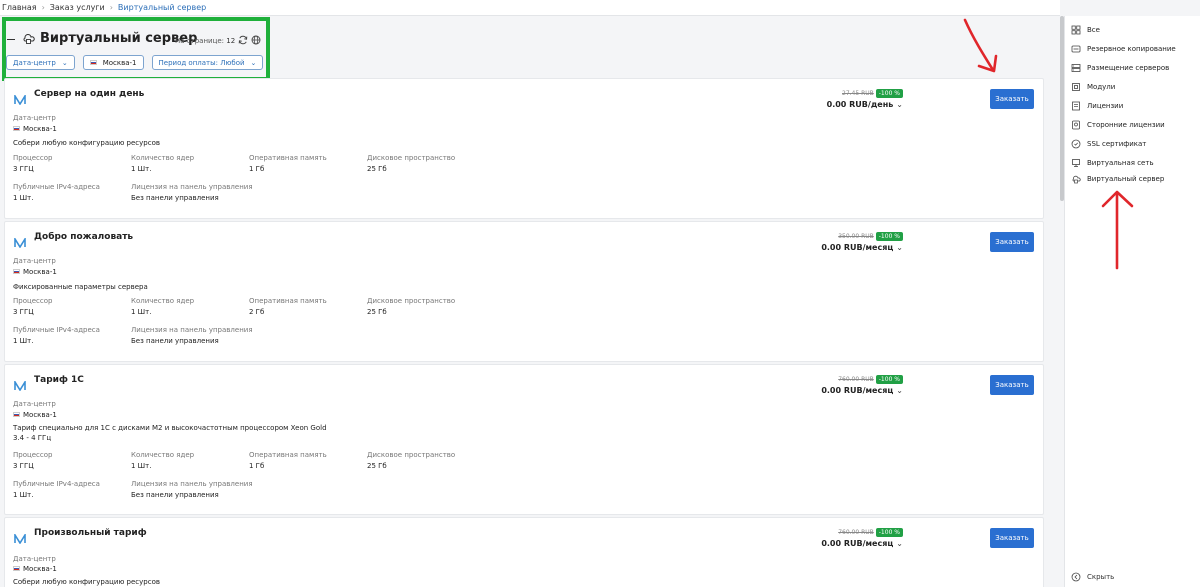 Image resolution: width=1200 pixels, height=587 pixels. I want to click on sidebar-item-virtual-server: Виртуальный сервер, so click(1117, 179).